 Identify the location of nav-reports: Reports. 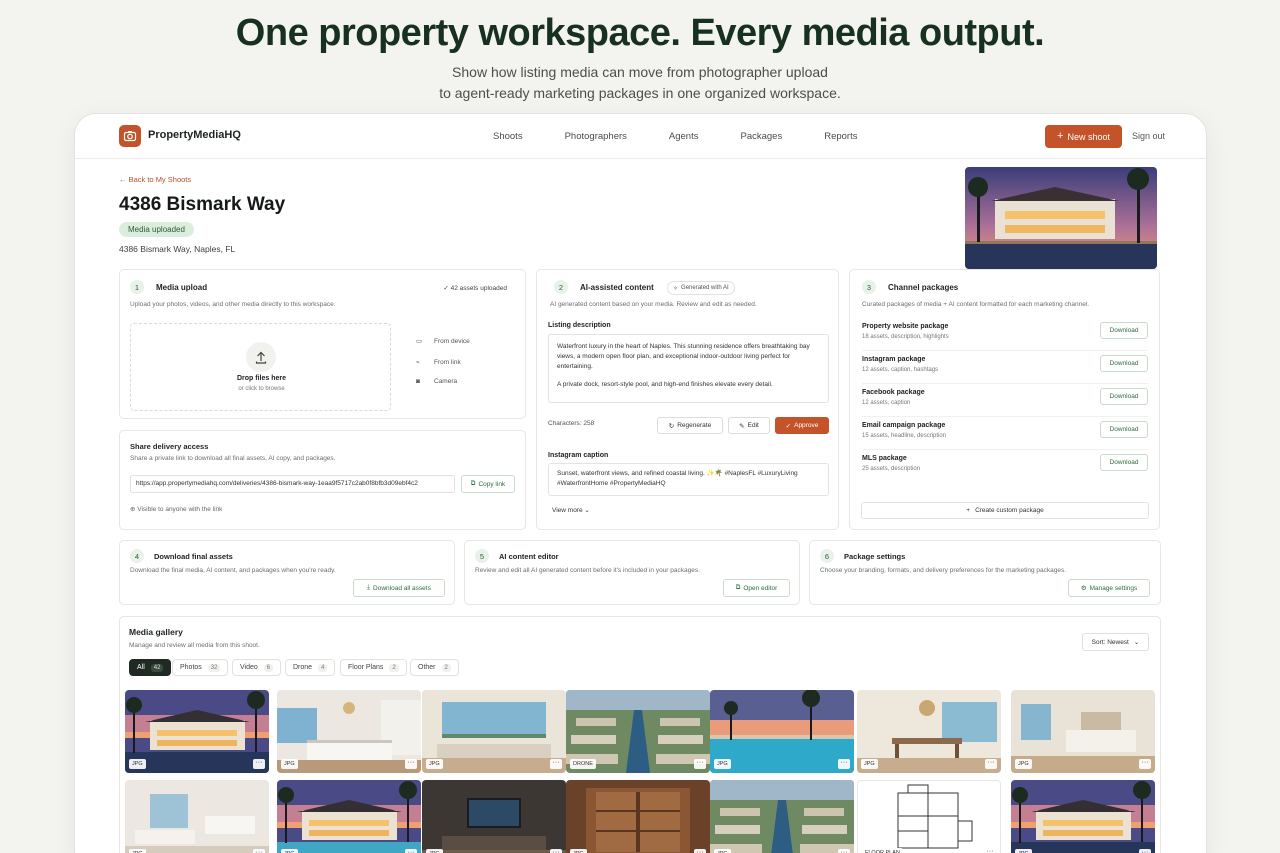
(840, 136).